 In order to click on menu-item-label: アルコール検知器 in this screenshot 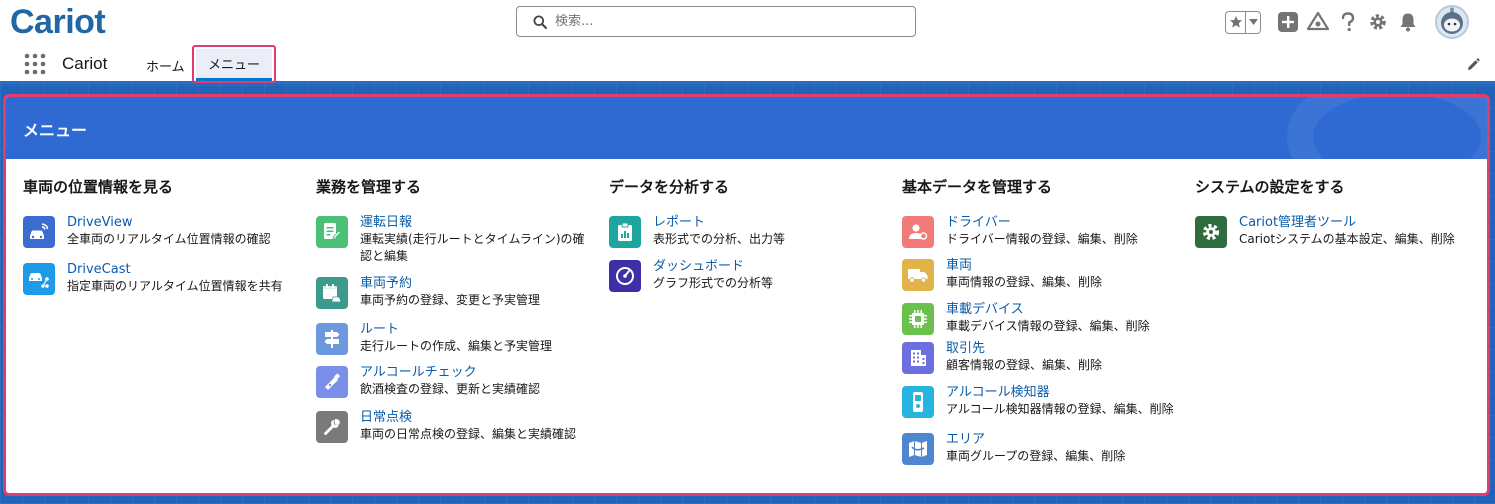, I will do `click(1060, 392)`.